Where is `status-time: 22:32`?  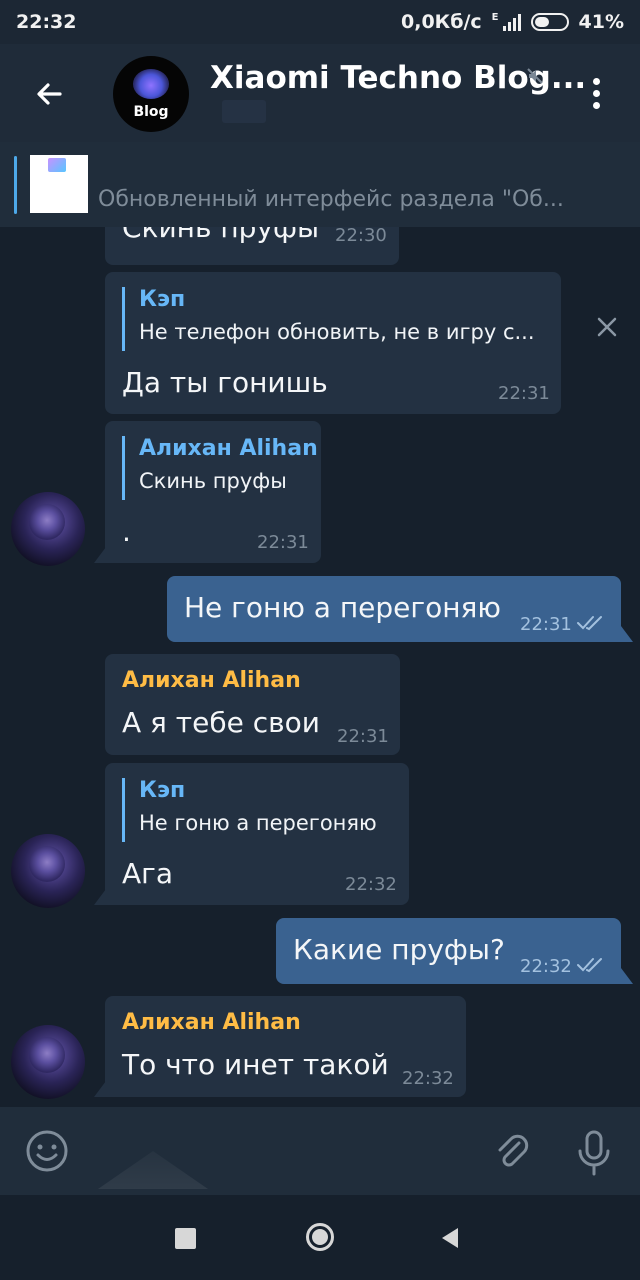
status-time: 22:32 is located at coordinates (46, 22).